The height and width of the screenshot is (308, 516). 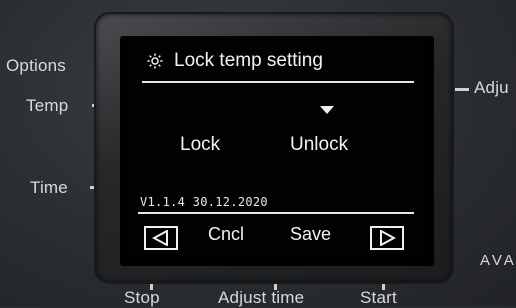 I want to click on version-divider, so click(x=276, y=213).